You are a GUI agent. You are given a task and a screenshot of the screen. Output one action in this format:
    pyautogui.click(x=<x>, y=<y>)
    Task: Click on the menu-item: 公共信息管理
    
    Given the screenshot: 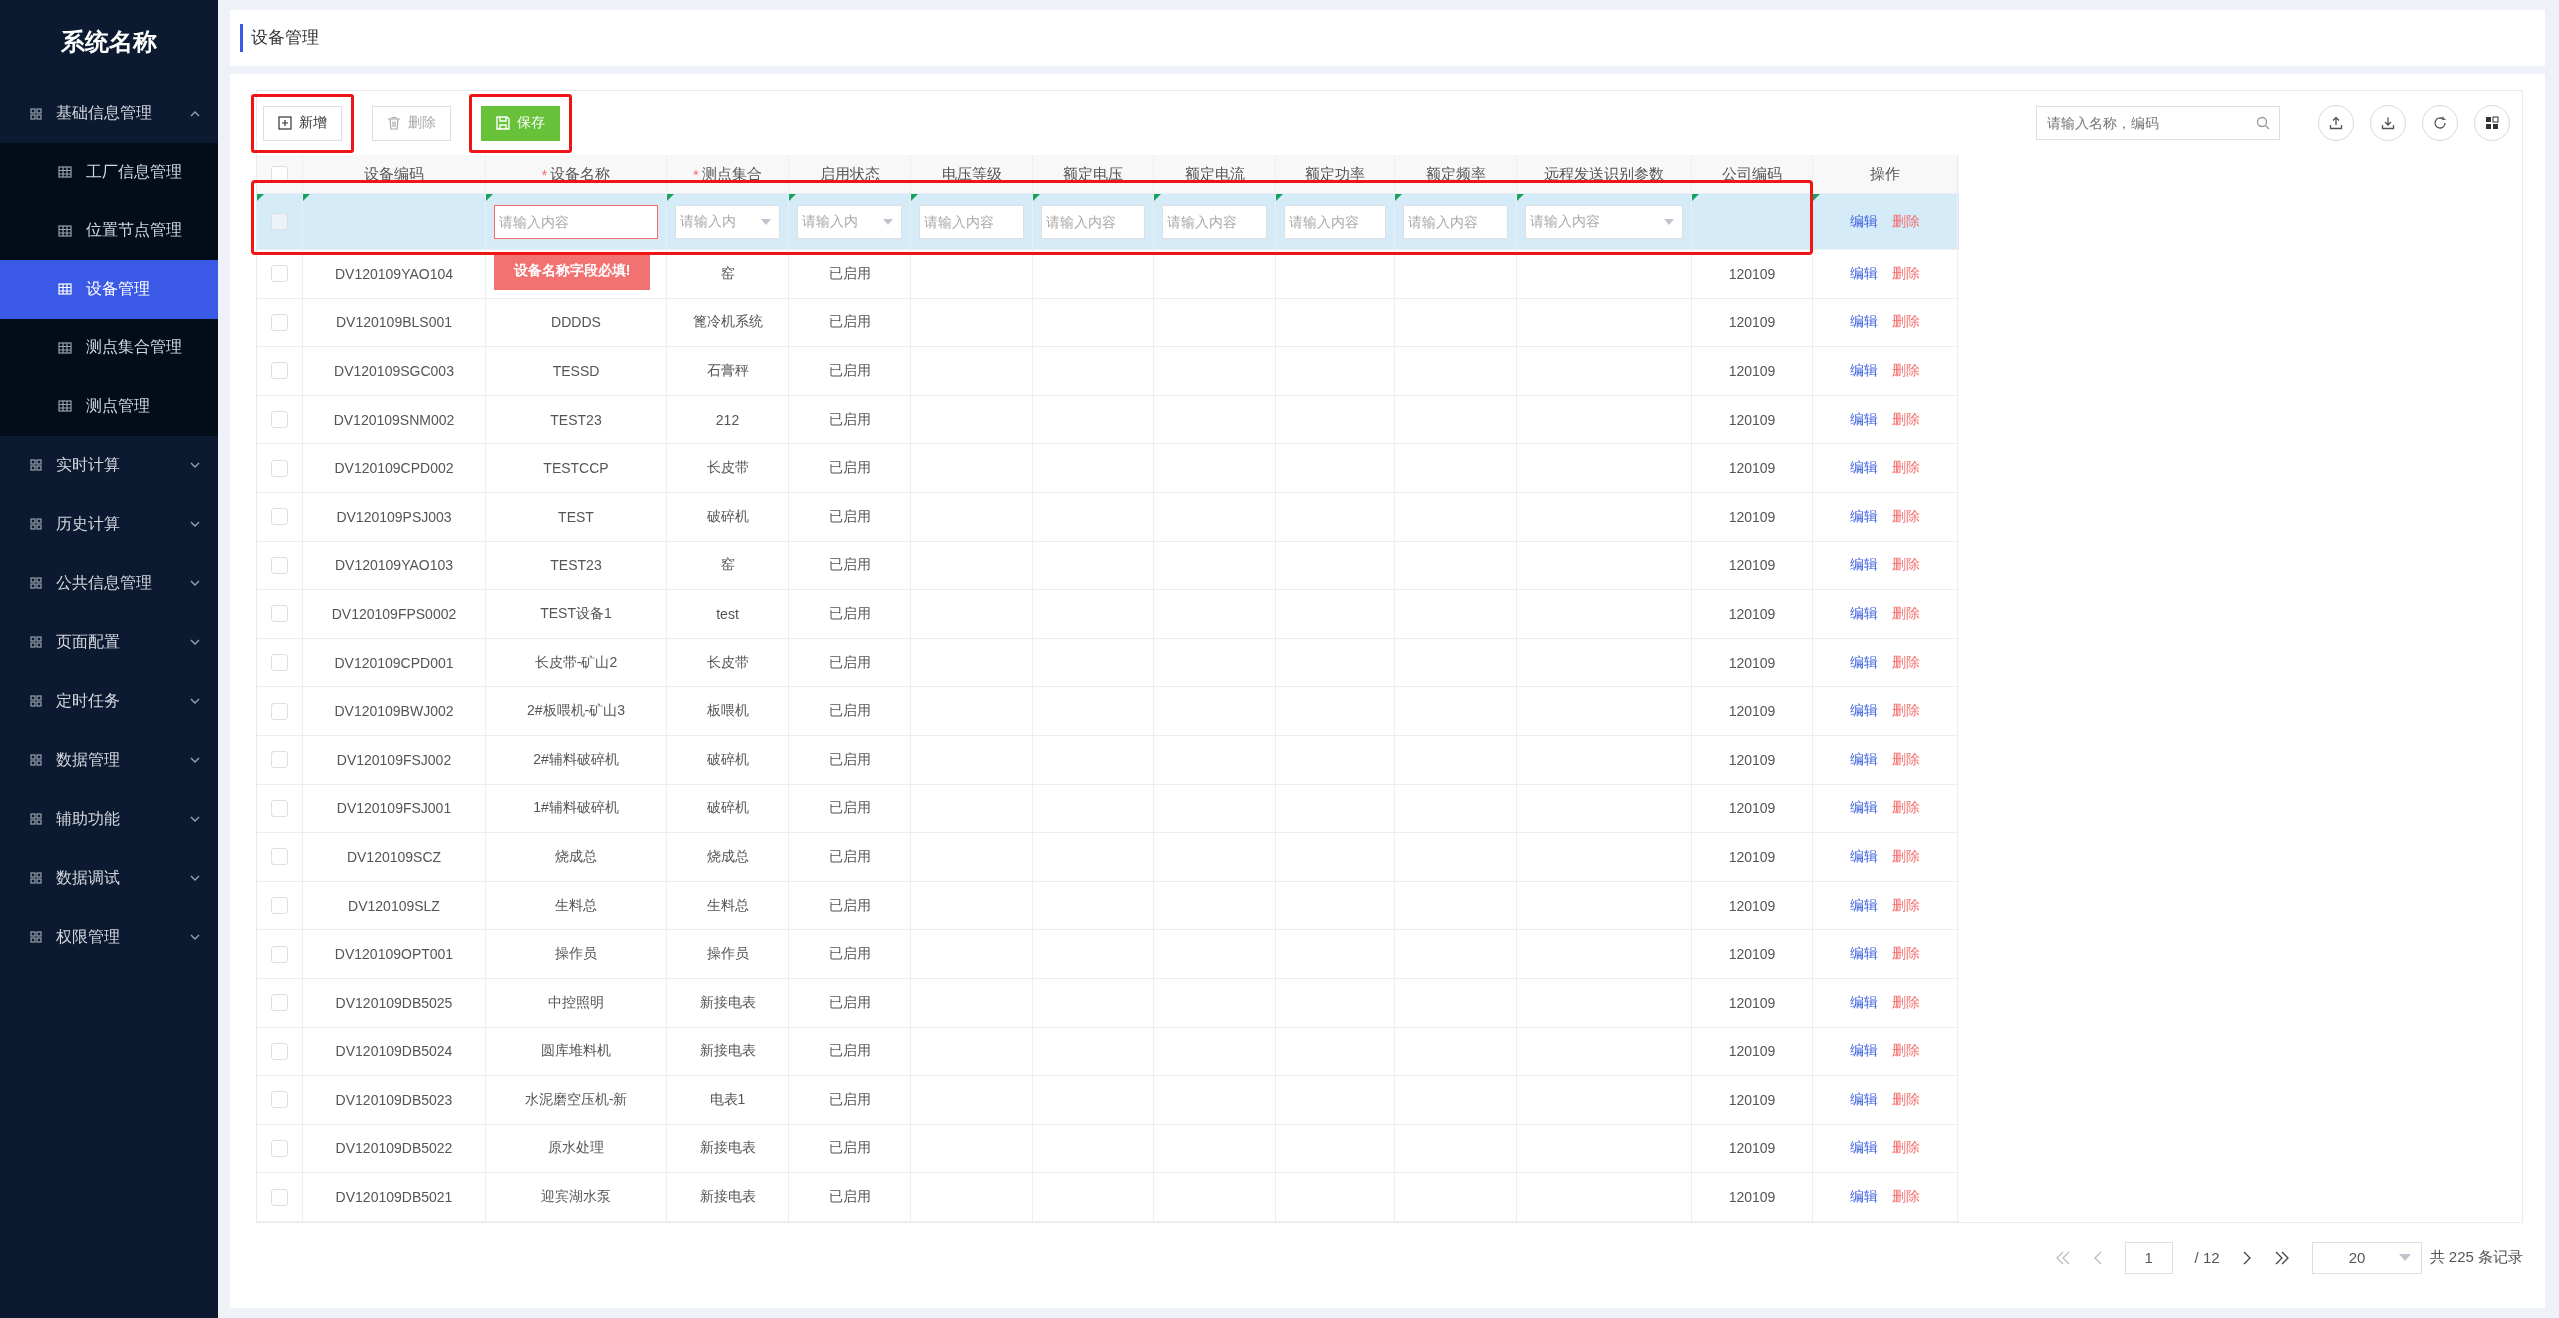 What is the action you would take?
    pyautogui.click(x=109, y=583)
    